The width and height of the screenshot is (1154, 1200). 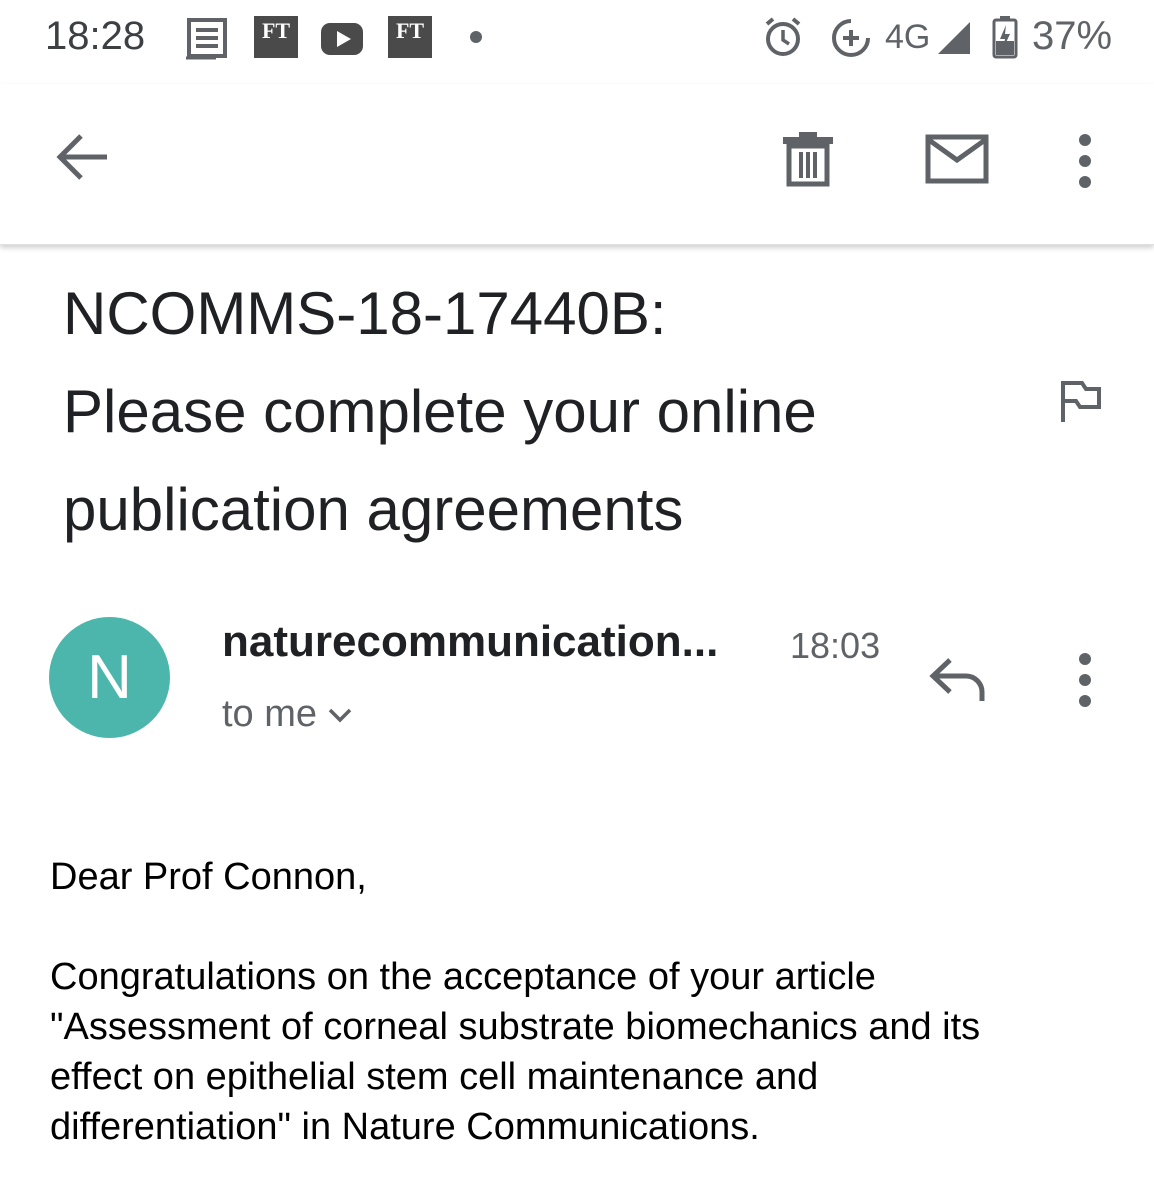 I want to click on back-arrow-icon, so click(x=83, y=157).